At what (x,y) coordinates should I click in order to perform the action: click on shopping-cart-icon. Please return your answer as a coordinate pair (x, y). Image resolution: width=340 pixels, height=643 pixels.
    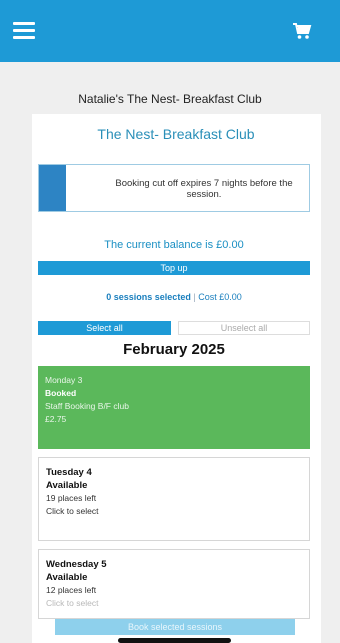
    Looking at the image, I should click on (302, 31).